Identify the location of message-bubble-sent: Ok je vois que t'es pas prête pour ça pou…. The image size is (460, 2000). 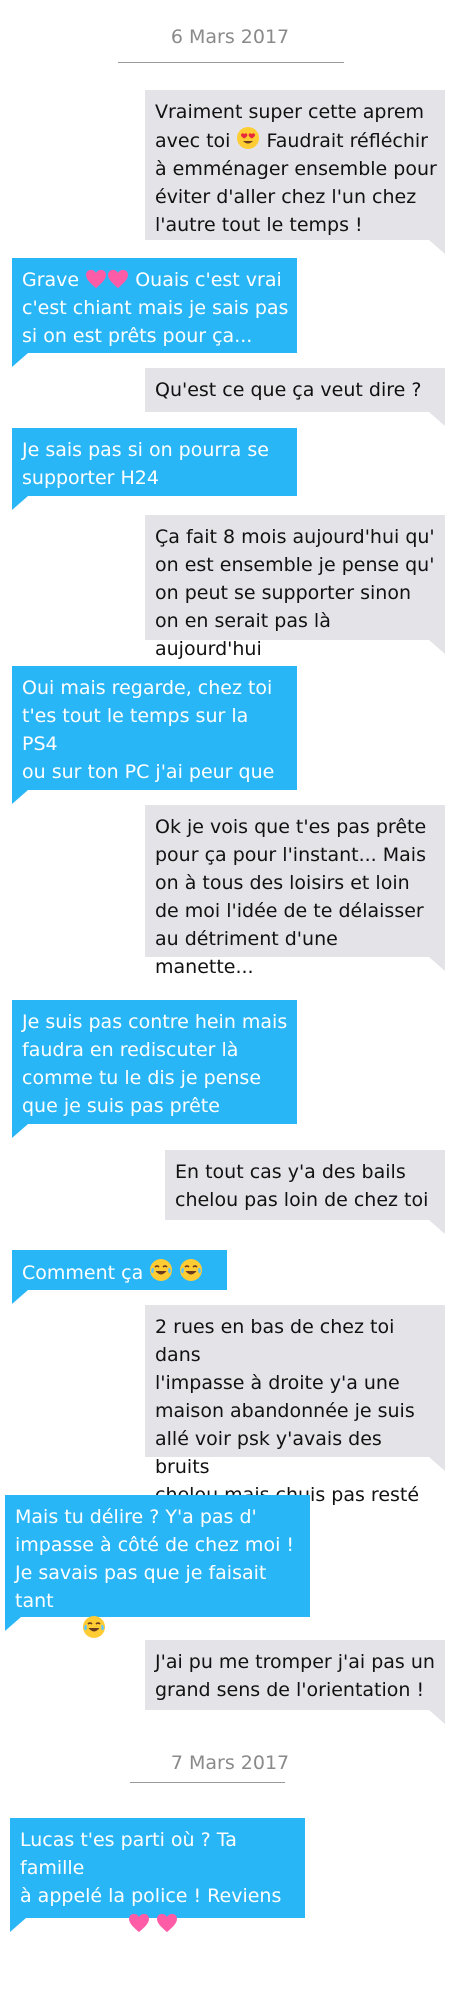
(295, 891).